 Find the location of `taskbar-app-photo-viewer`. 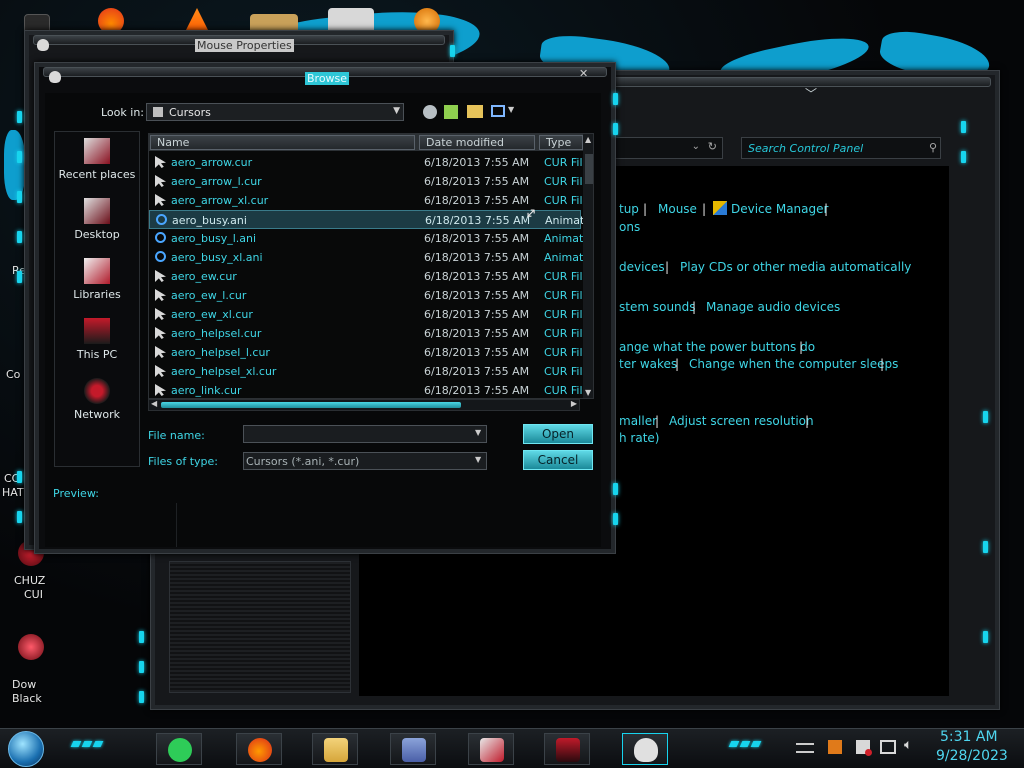

taskbar-app-photo-viewer is located at coordinates (491, 749).